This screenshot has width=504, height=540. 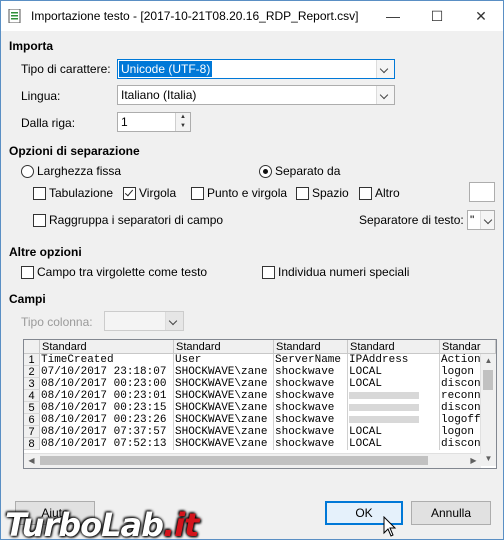 What do you see at coordinates (302, 193) in the screenshot?
I see `space-checkbox` at bounding box center [302, 193].